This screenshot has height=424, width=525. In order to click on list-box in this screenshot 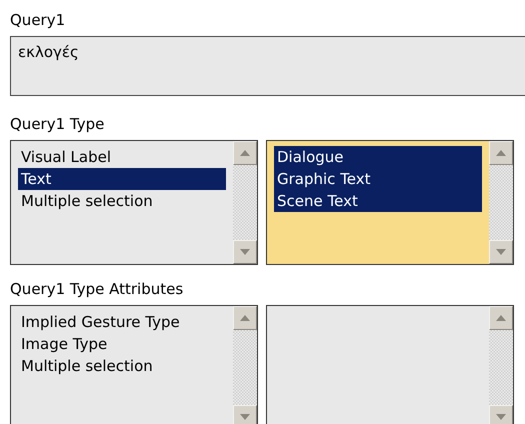, I will do `click(390, 364)`.